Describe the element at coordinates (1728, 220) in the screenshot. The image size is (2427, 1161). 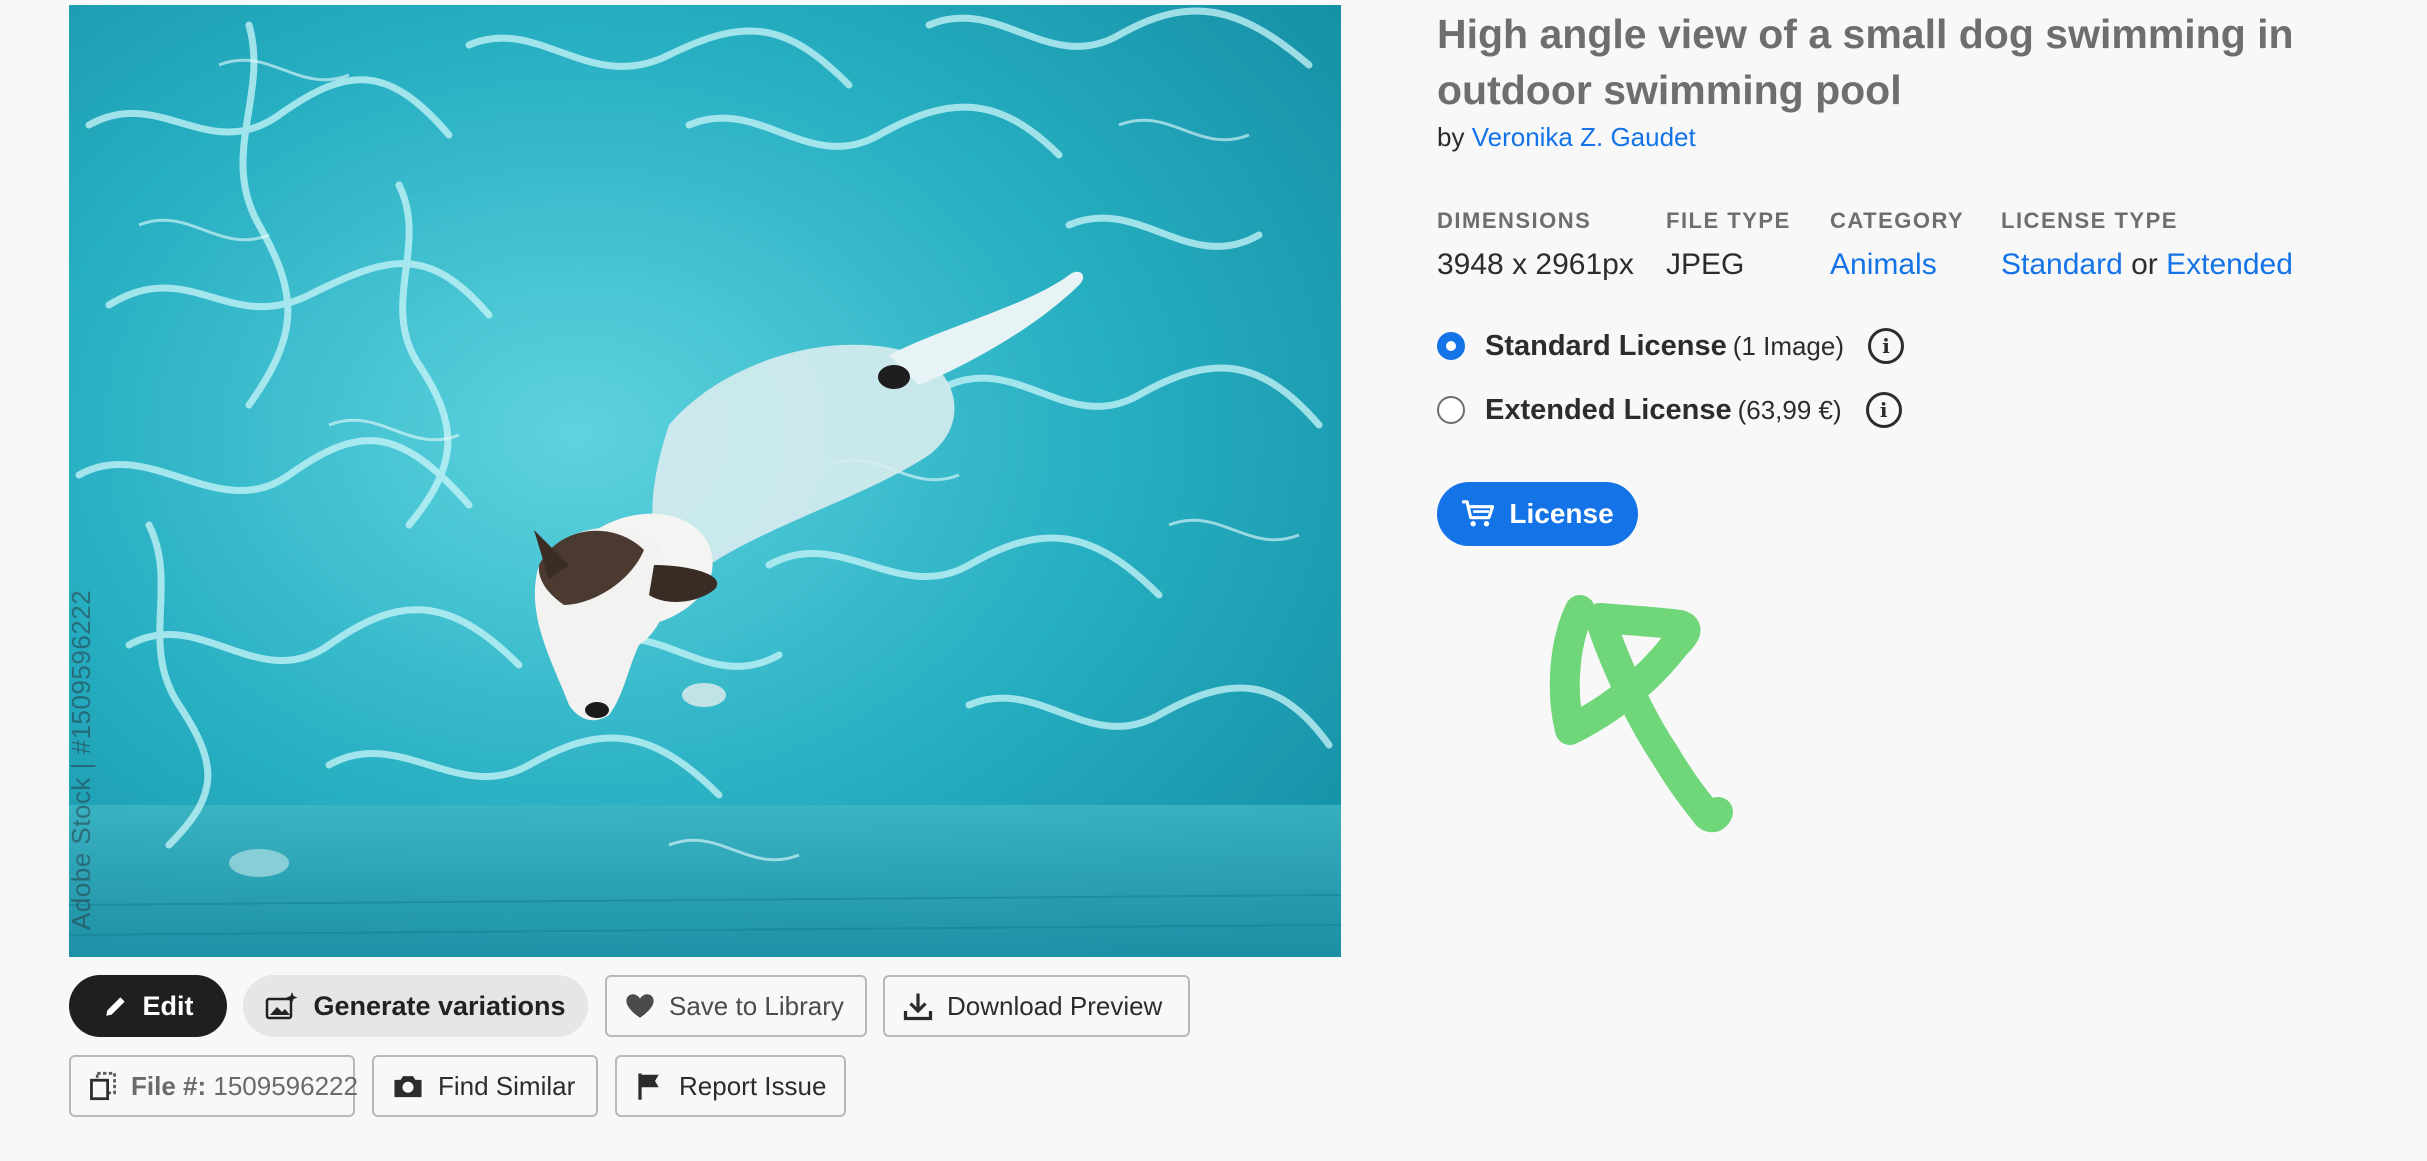
I see `filetype-heading: FILE TYPE` at that location.